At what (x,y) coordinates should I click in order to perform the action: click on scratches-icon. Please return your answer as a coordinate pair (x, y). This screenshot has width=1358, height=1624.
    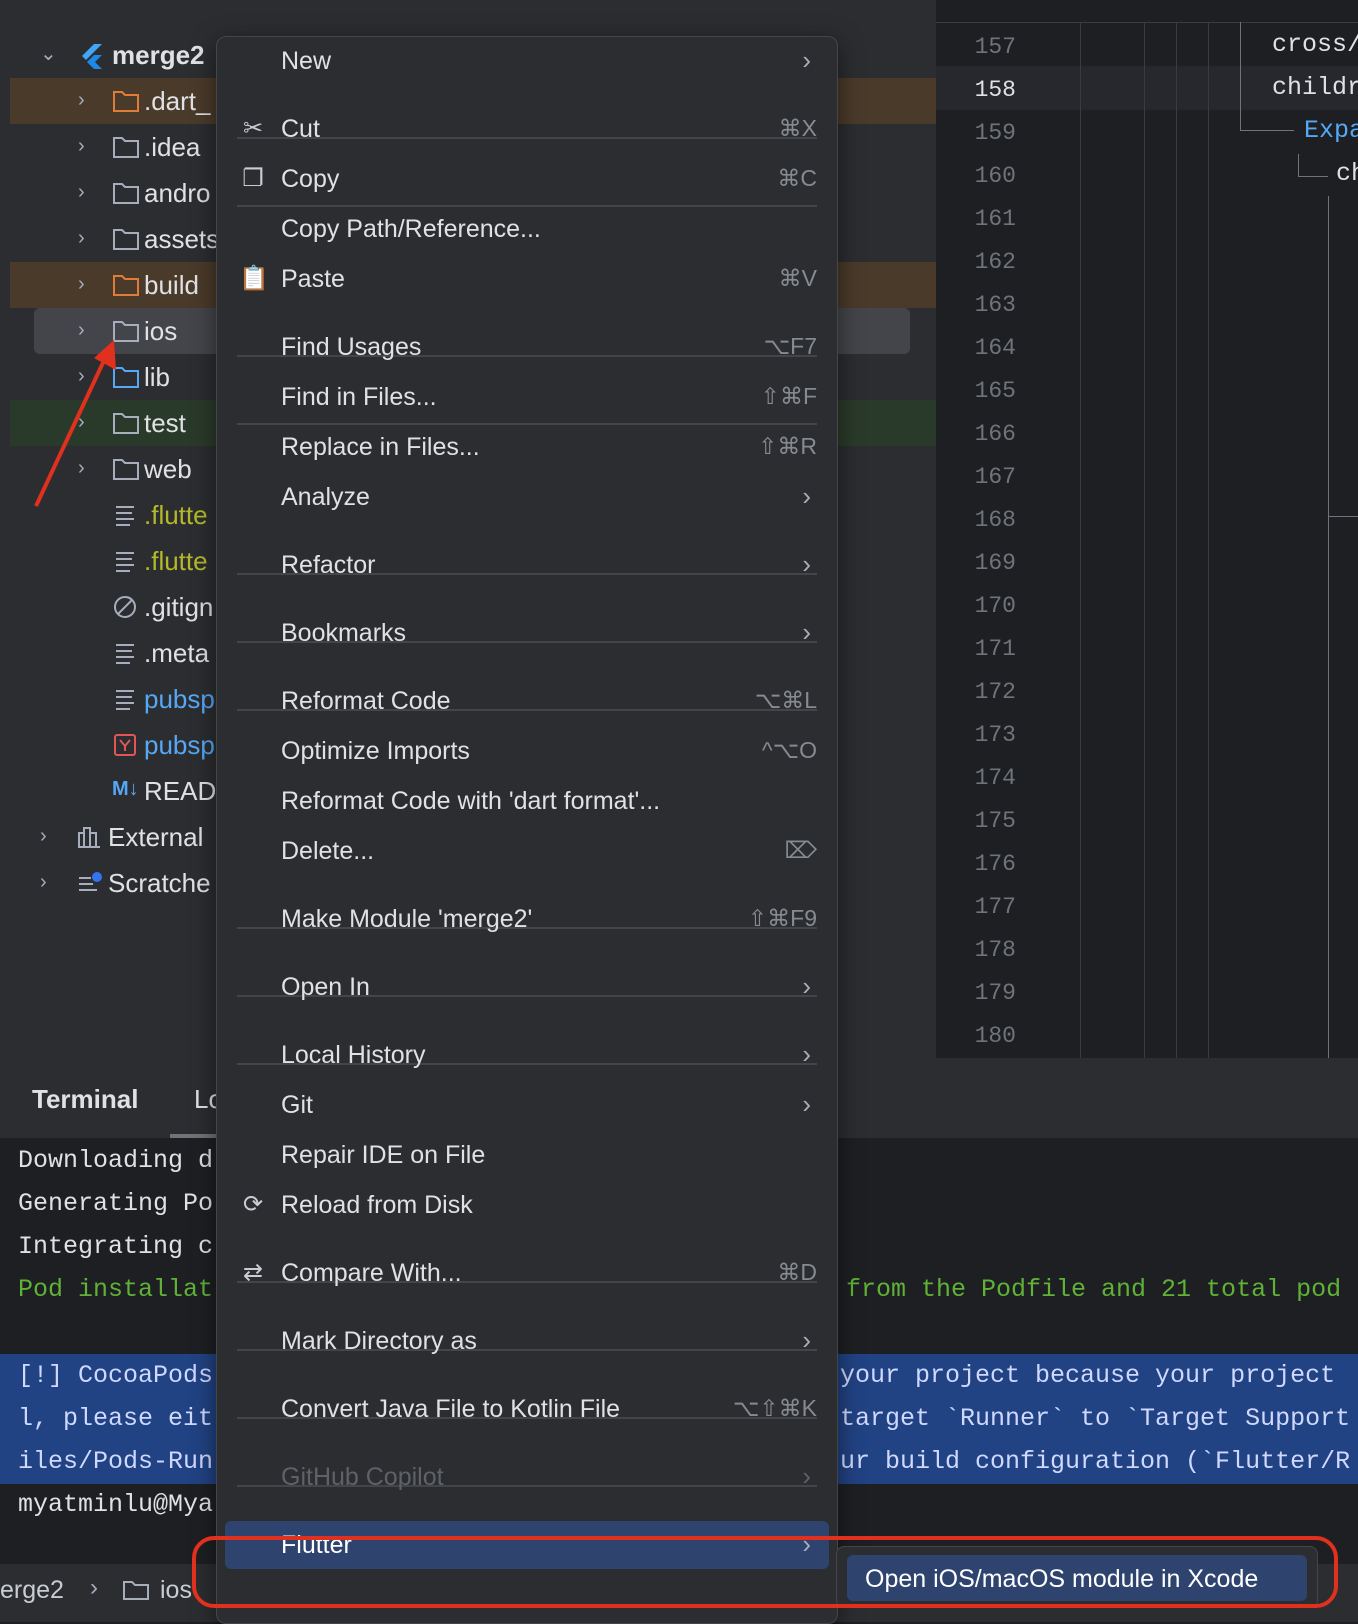
    Looking at the image, I should click on (90, 883).